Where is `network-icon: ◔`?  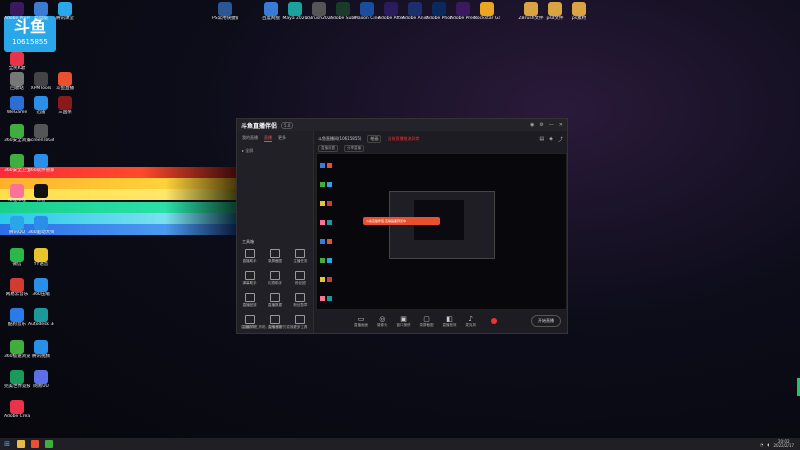
network-icon: ◔ is located at coordinates (762, 444).